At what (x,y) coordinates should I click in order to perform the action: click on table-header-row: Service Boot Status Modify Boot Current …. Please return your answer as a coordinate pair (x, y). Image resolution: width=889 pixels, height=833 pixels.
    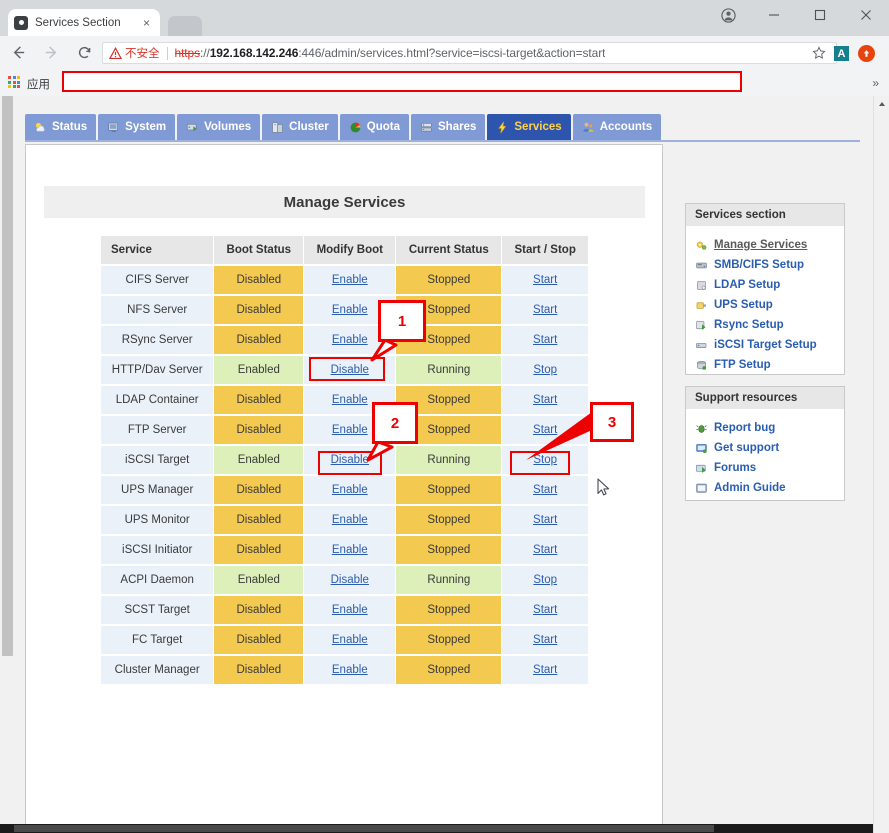
    Looking at the image, I should click on (344, 250).